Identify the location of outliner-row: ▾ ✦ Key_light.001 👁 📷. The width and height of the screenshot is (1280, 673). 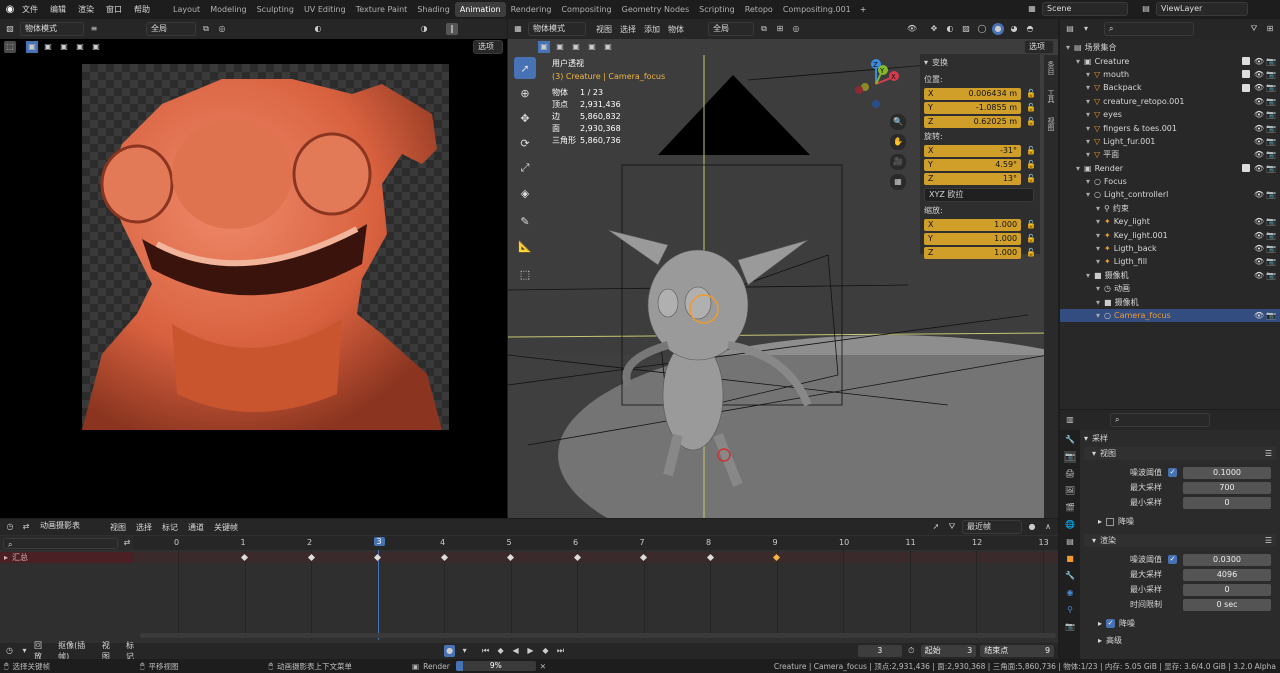
(1170, 234).